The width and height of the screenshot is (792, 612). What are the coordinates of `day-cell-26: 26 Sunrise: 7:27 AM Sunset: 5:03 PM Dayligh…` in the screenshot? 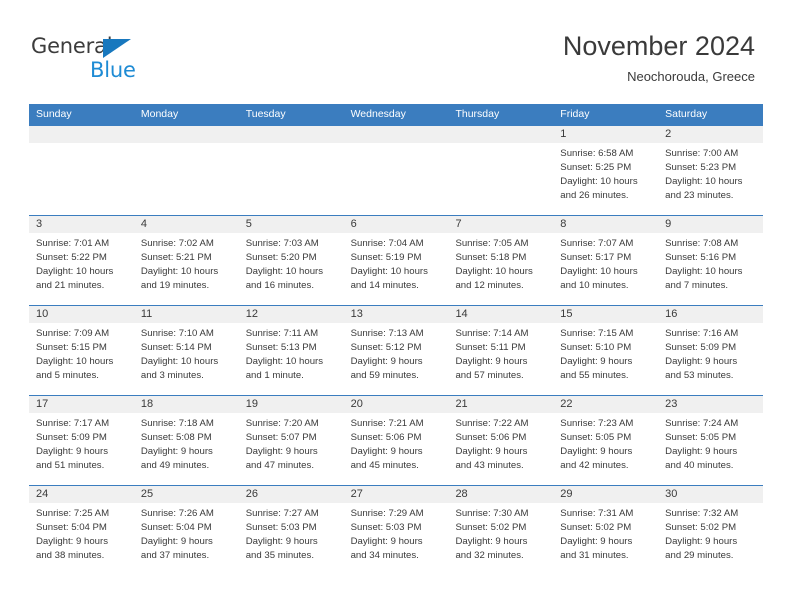 It's located at (291, 530).